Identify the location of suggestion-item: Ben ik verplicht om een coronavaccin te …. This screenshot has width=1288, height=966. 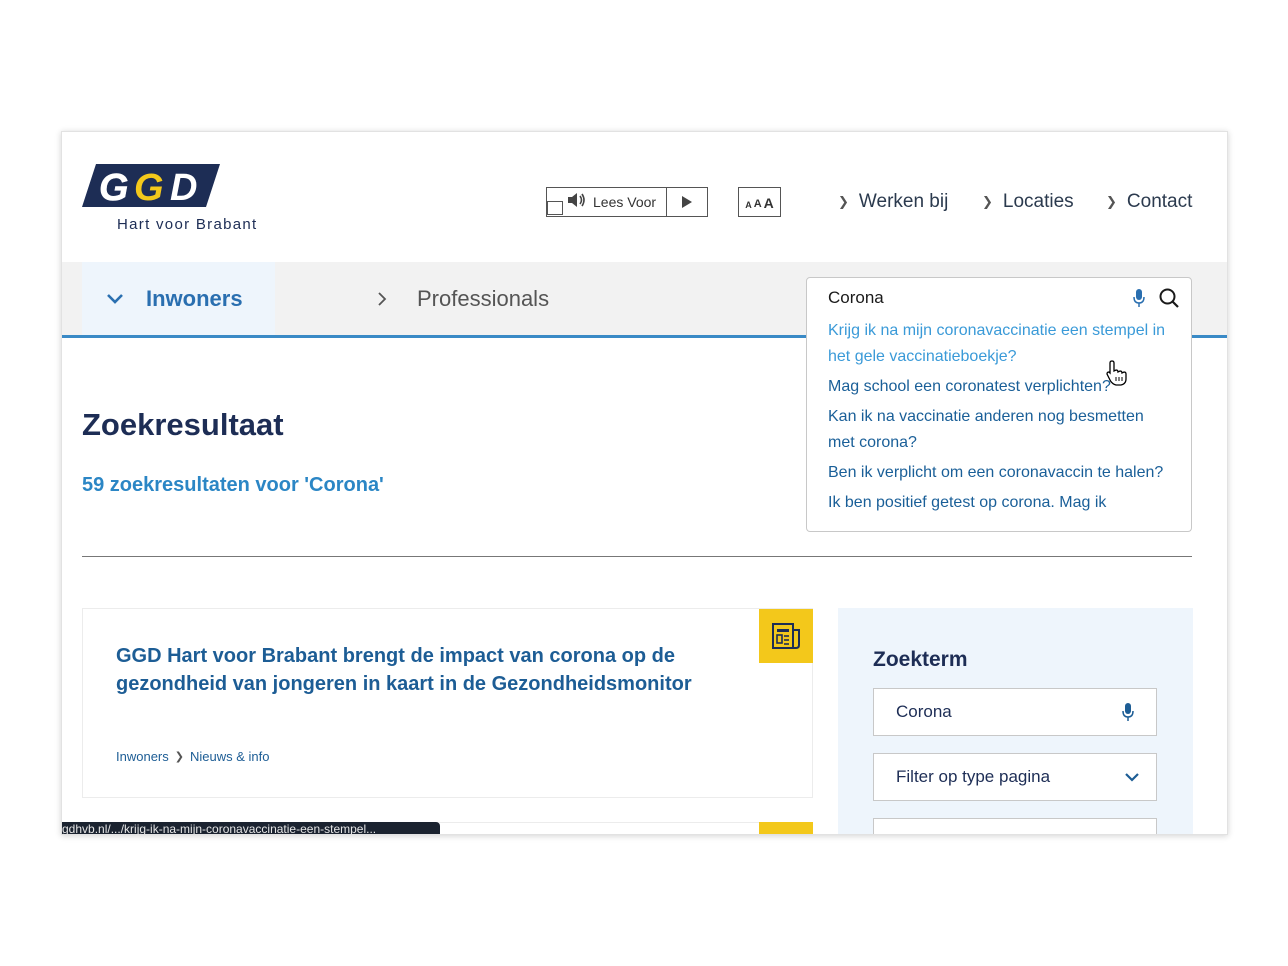
(999, 473).